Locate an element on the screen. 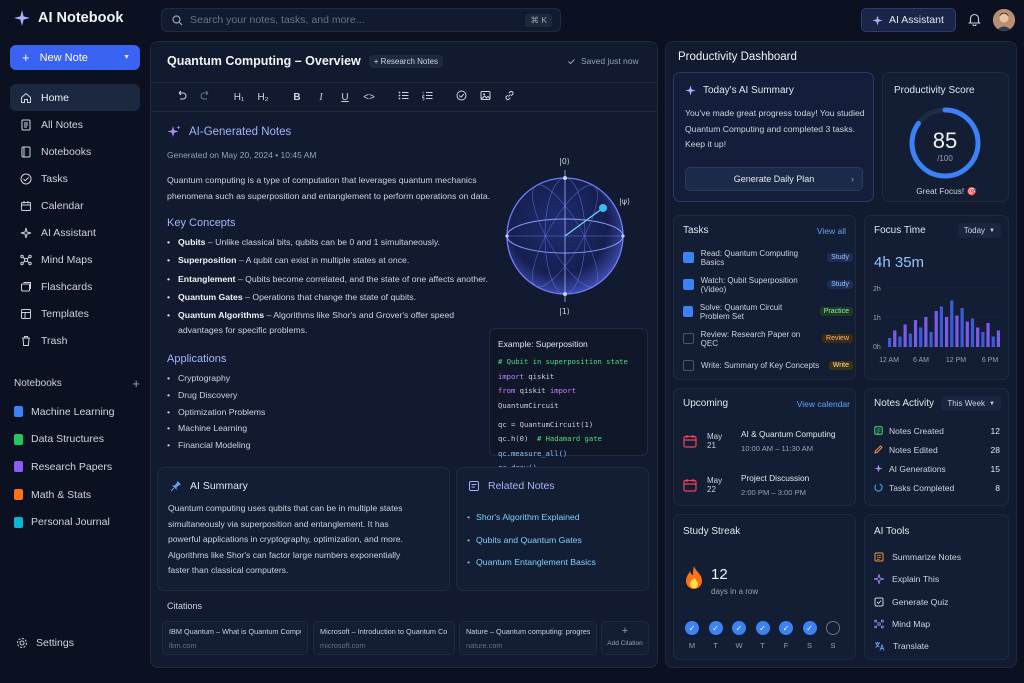  redo-icon is located at coordinates (204, 95).